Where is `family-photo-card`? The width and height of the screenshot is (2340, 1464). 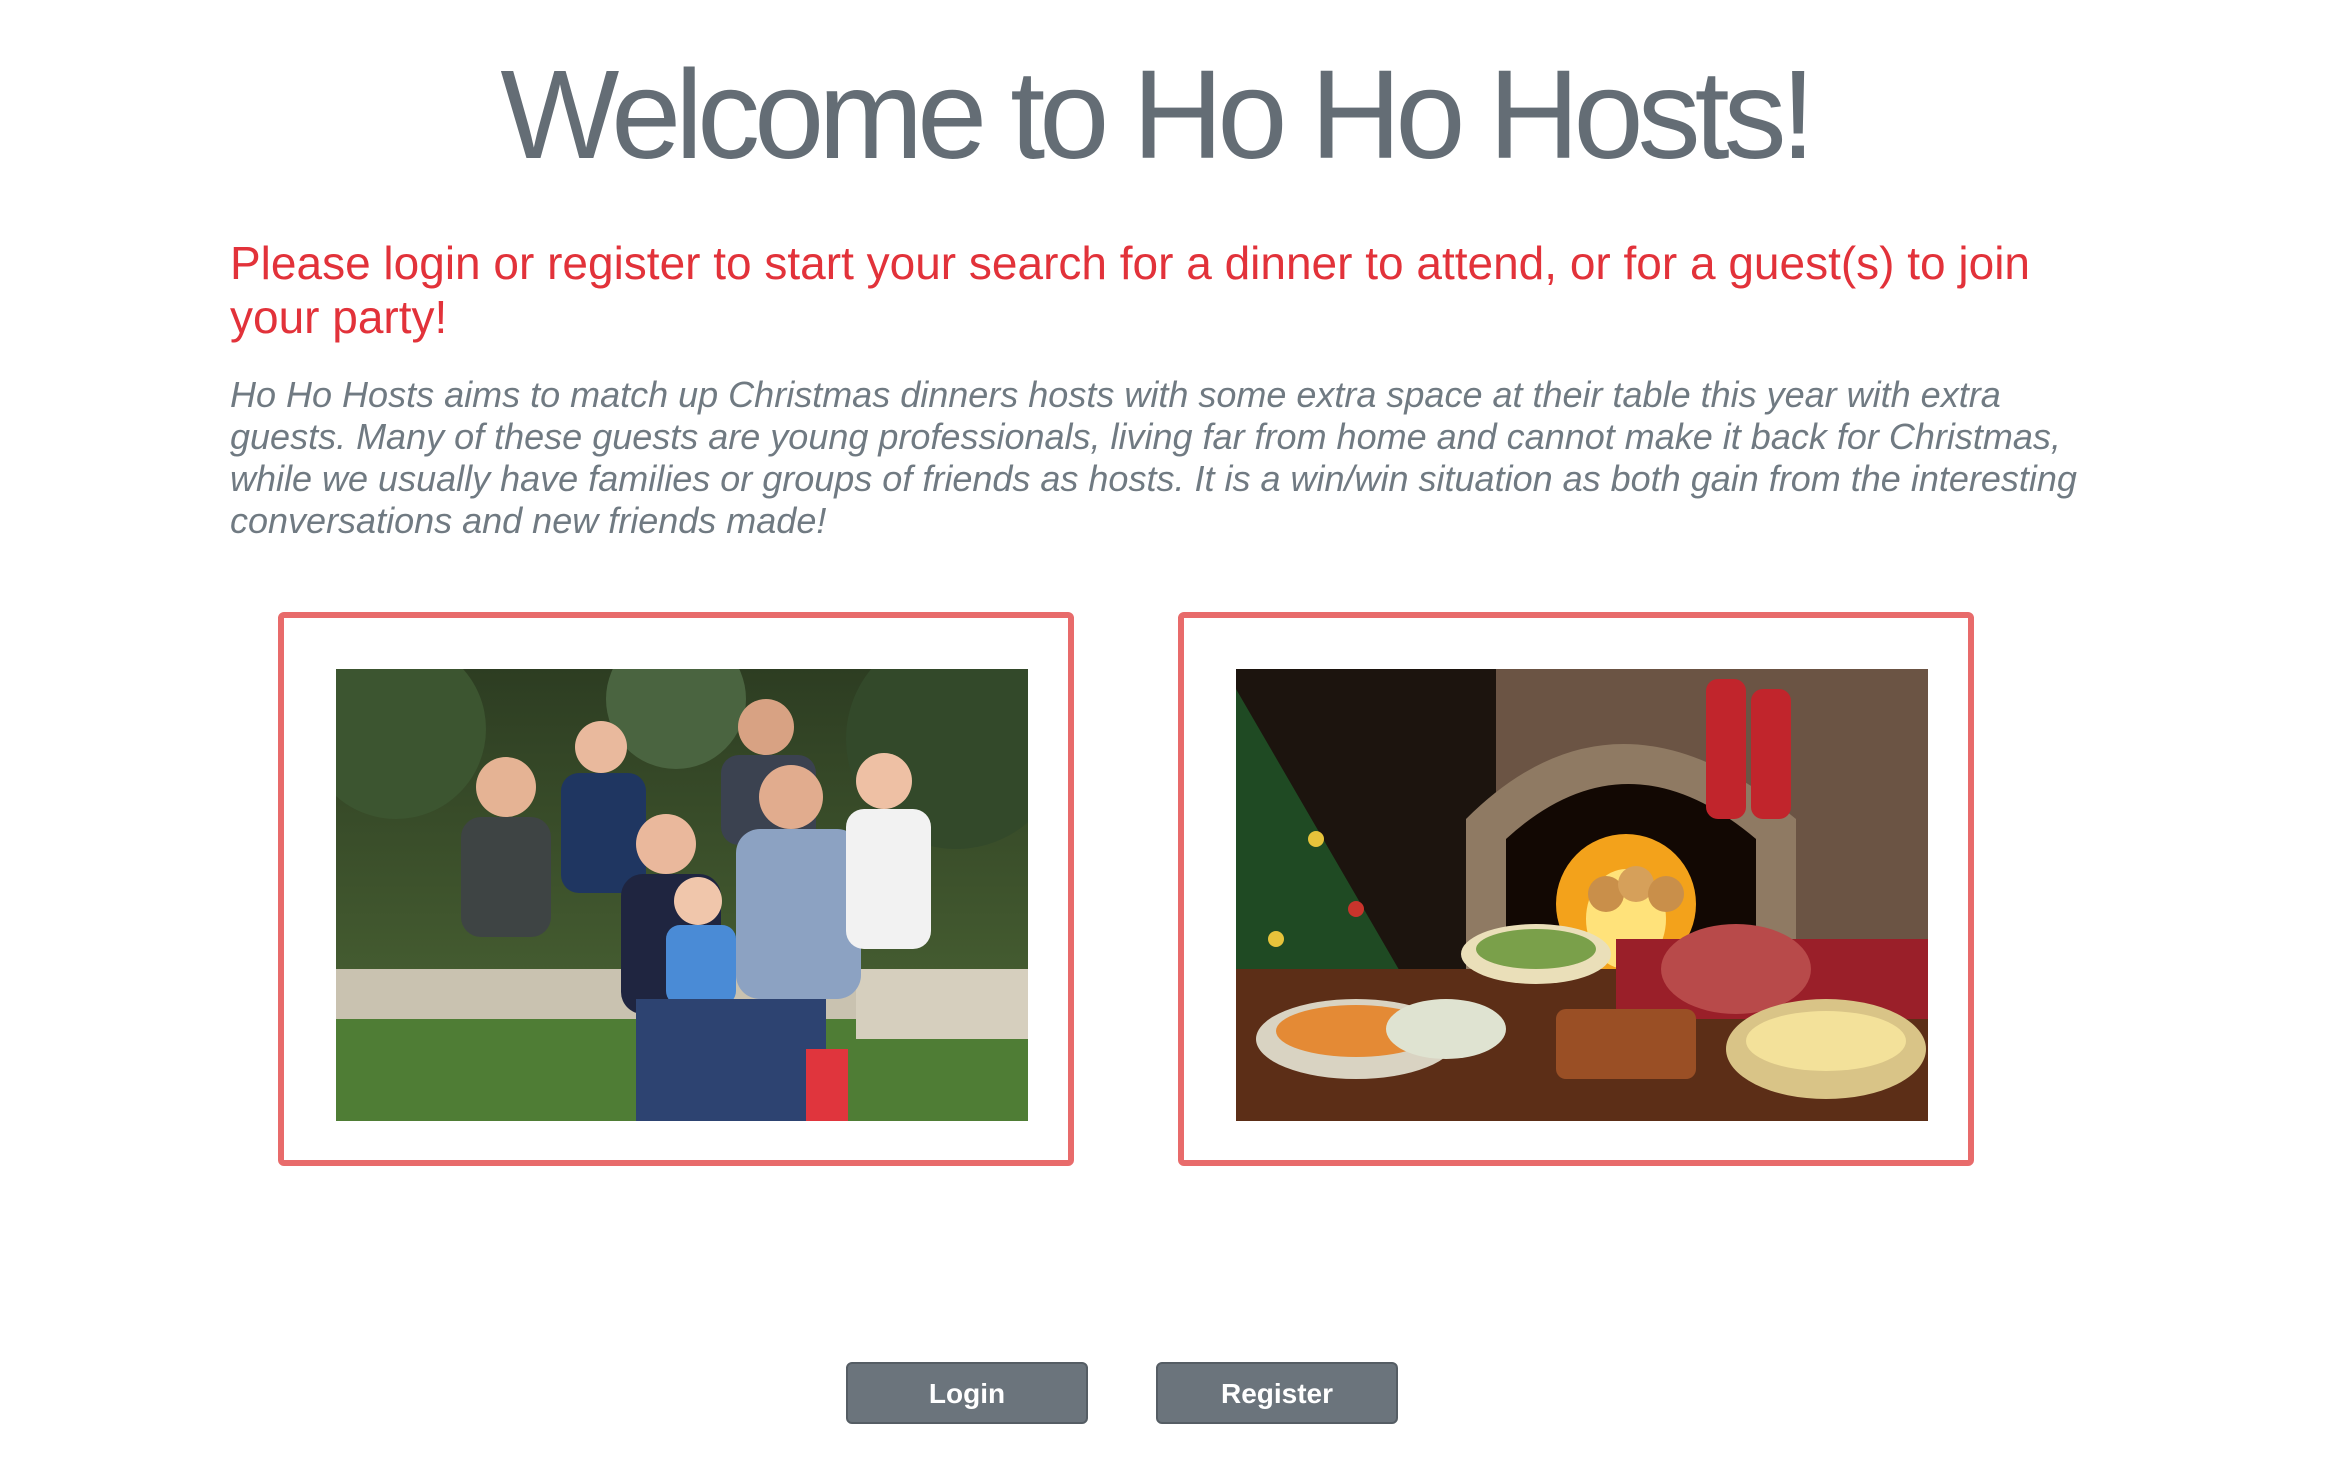
family-photo-card is located at coordinates (676, 889).